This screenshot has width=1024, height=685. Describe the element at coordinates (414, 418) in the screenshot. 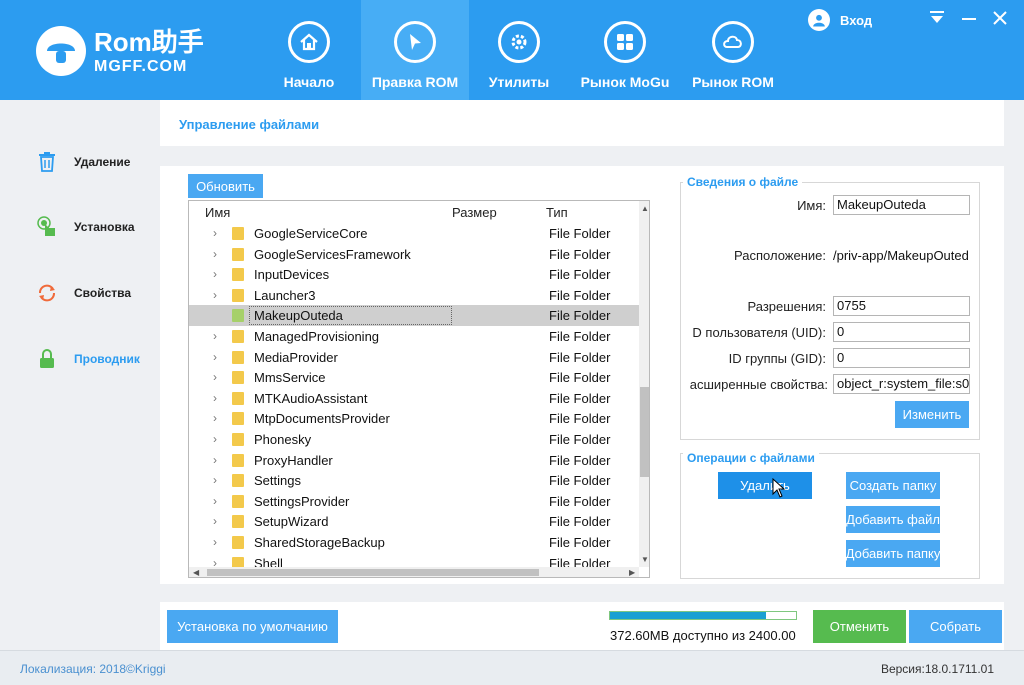

I see `file-row: › MtpDocumentsProvider File Folder` at that location.